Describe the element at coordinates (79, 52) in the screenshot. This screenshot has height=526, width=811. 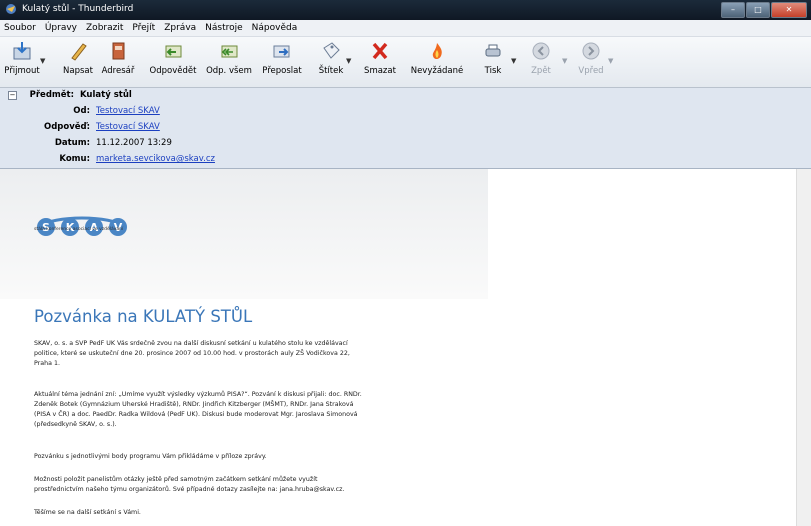
I see `pencil-icon` at that location.